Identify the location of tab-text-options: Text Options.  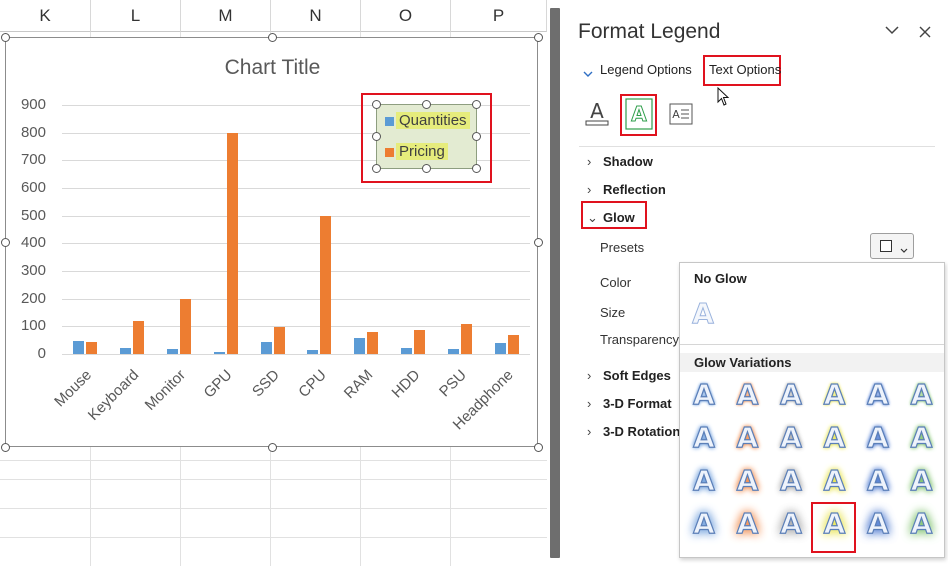
(745, 69).